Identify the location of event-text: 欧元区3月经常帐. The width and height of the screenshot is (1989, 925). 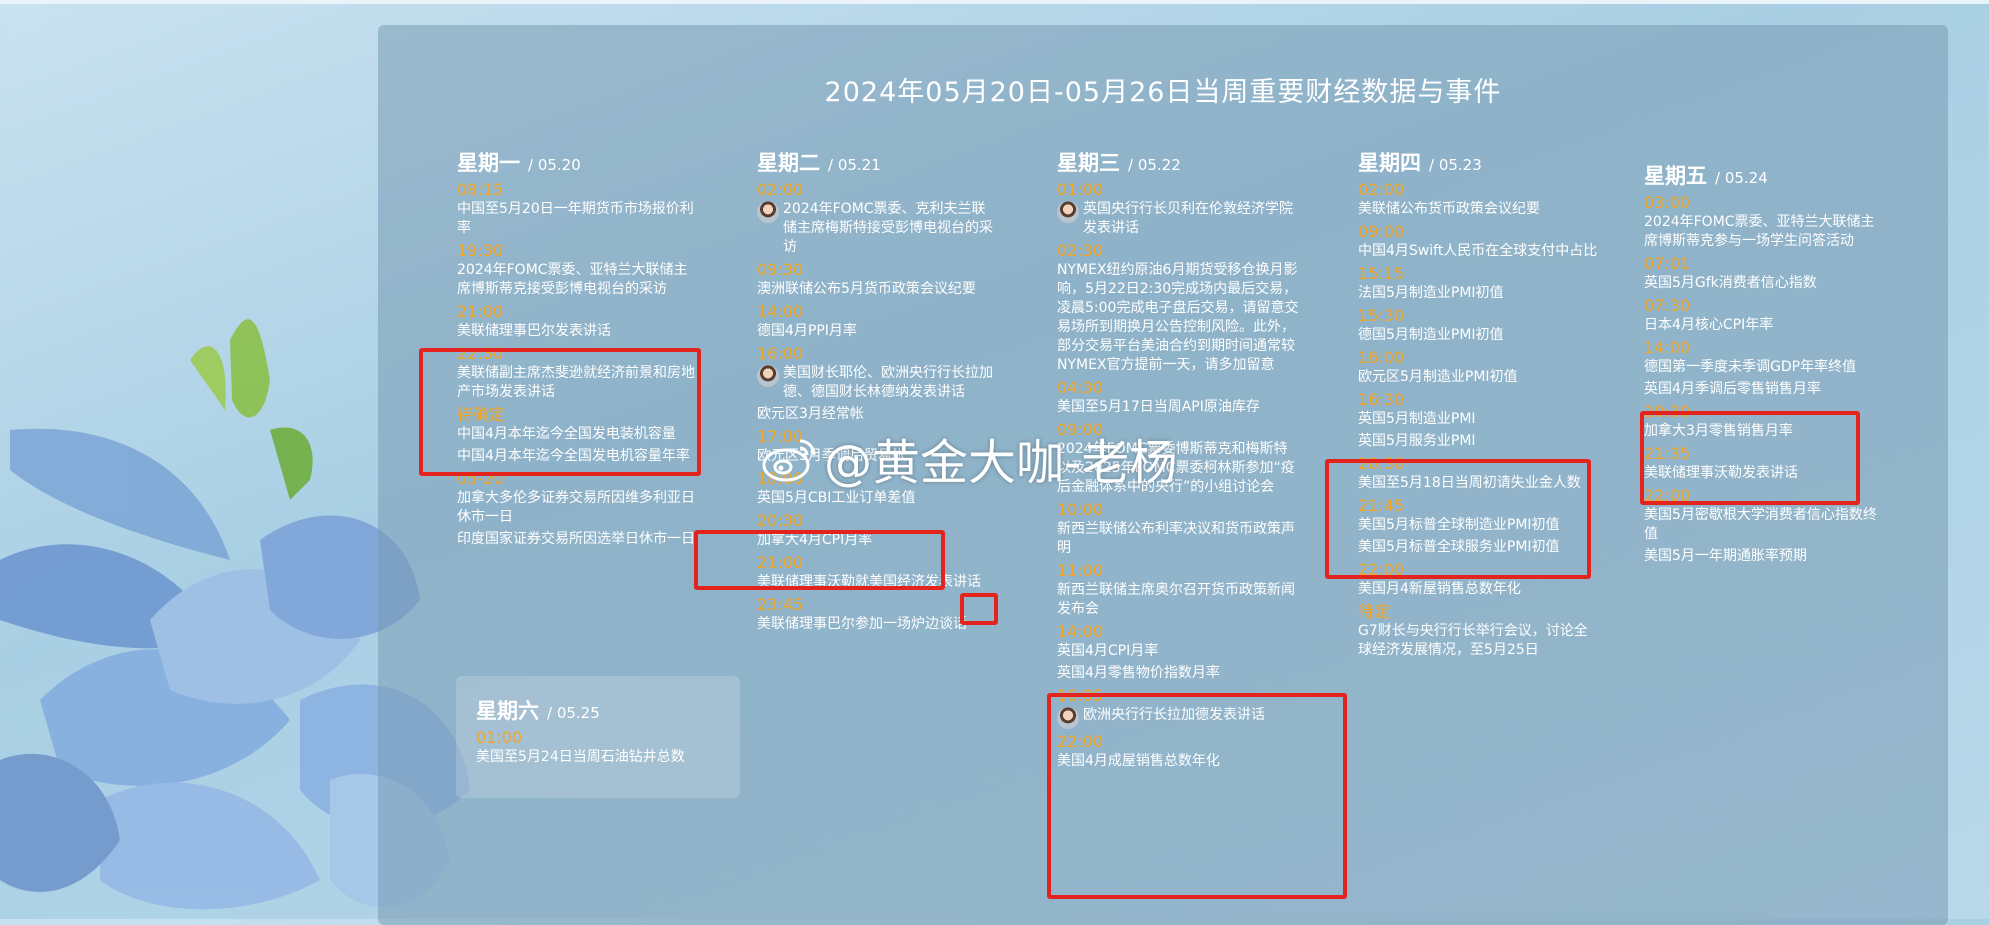
(810, 414).